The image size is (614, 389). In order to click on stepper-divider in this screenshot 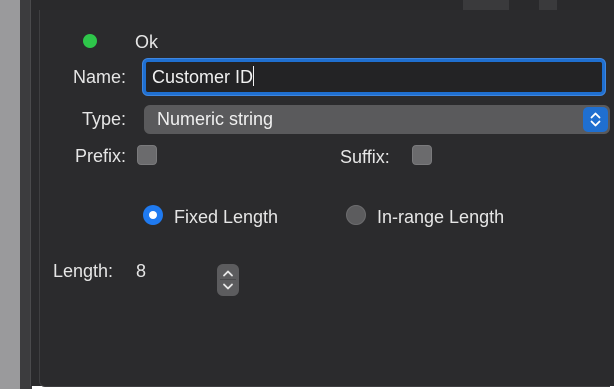, I will do `click(228, 279)`.